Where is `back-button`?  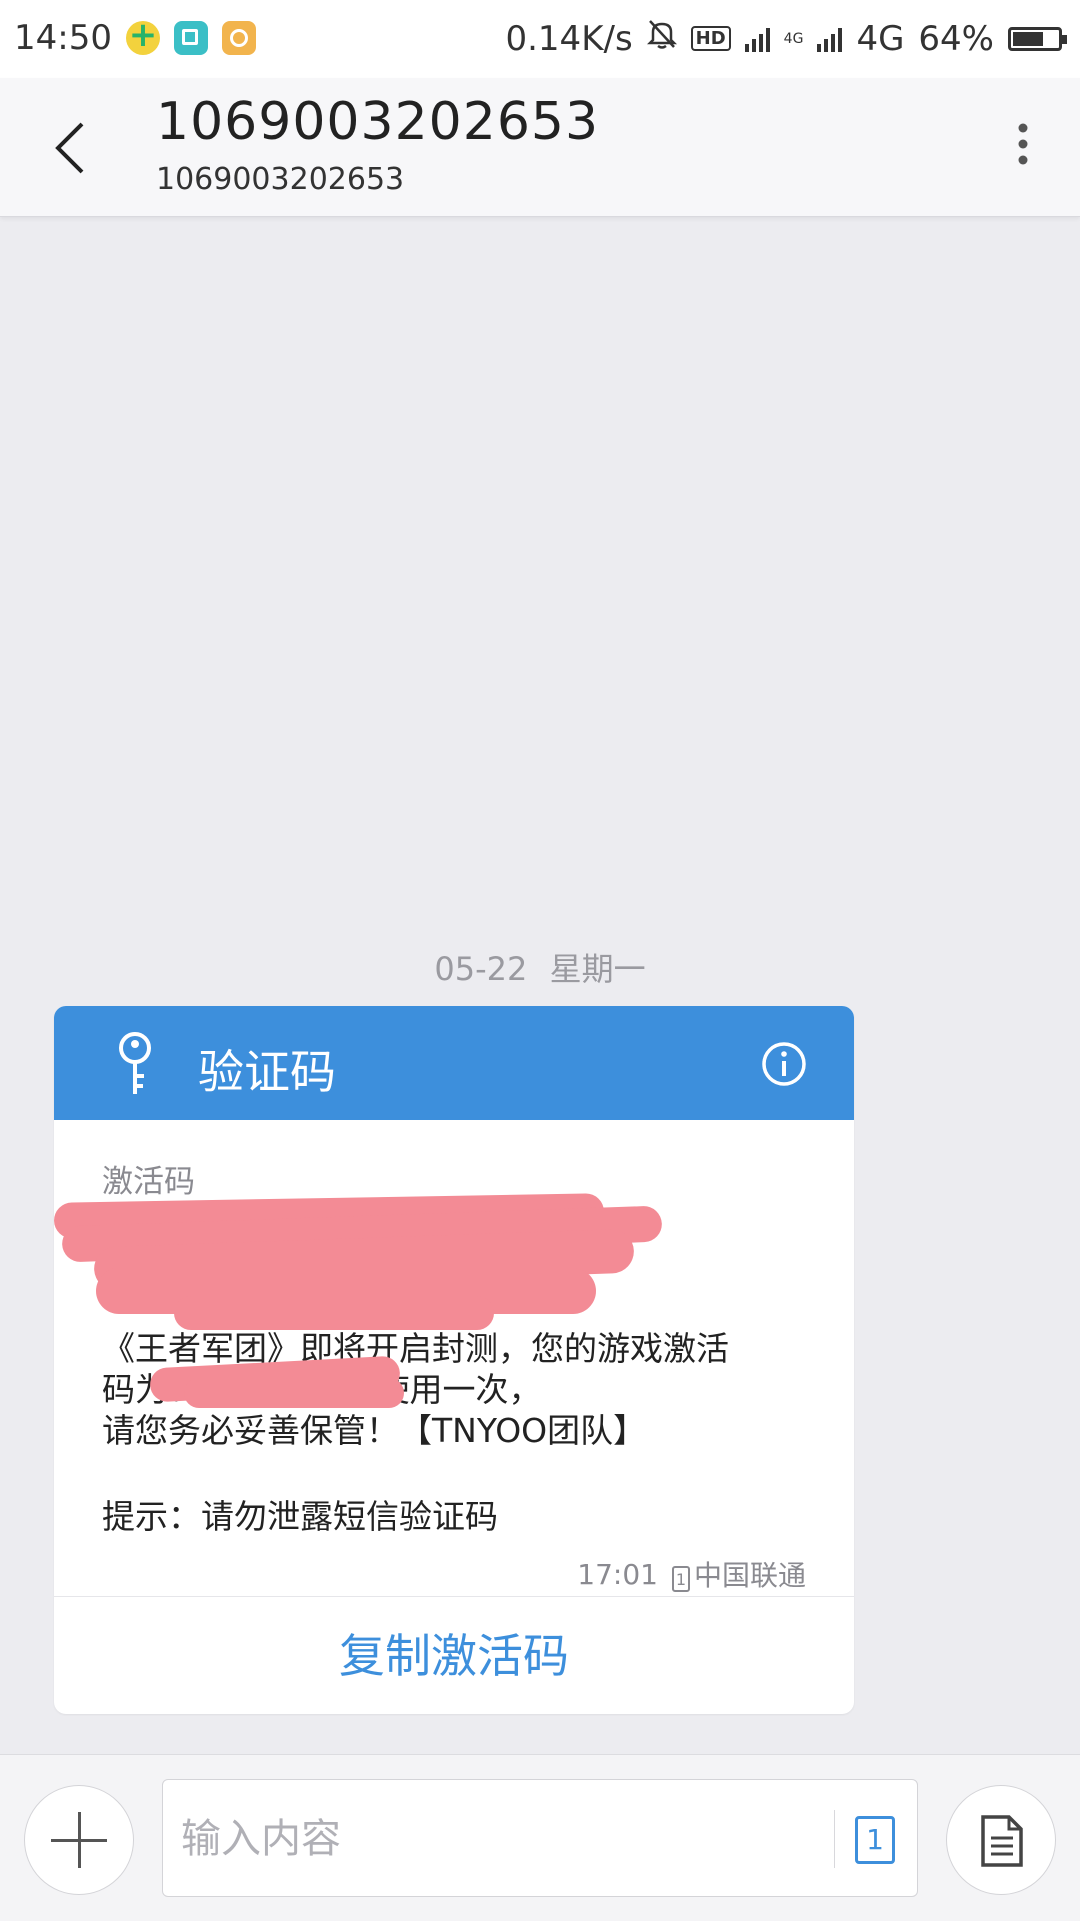 back-button is located at coordinates (73, 148).